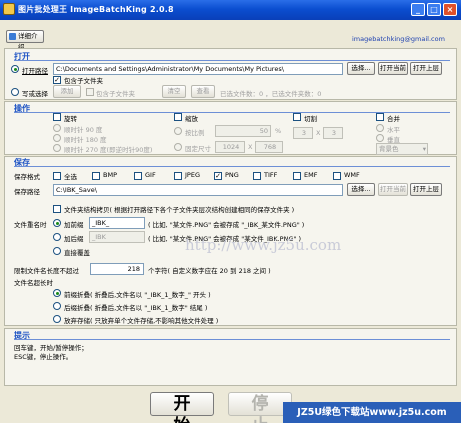 Image resolution: width=461 pixels, height=423 pixels. What do you see at coordinates (380, 128) in the screenshot?
I see `merge-horizontal-radio` at bounding box center [380, 128].